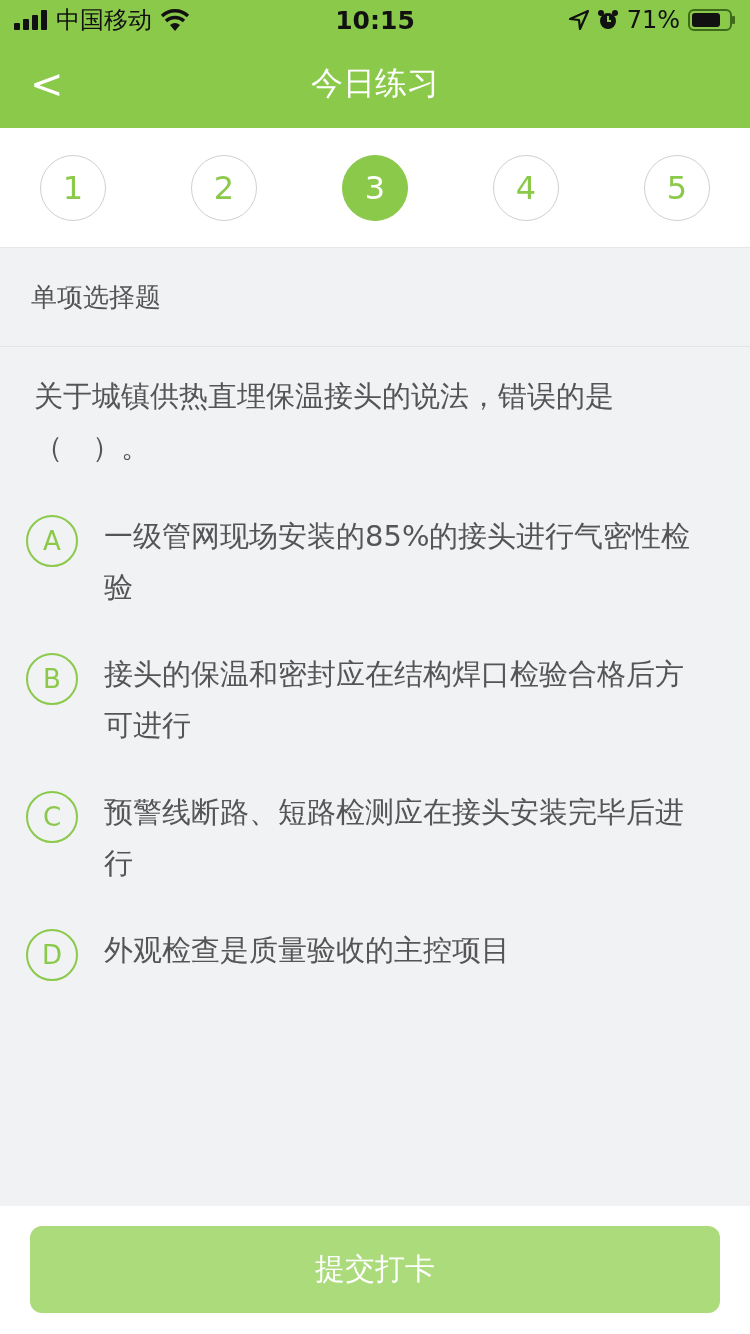 This screenshot has width=750, height=1334. I want to click on location-icon, so click(578, 20).